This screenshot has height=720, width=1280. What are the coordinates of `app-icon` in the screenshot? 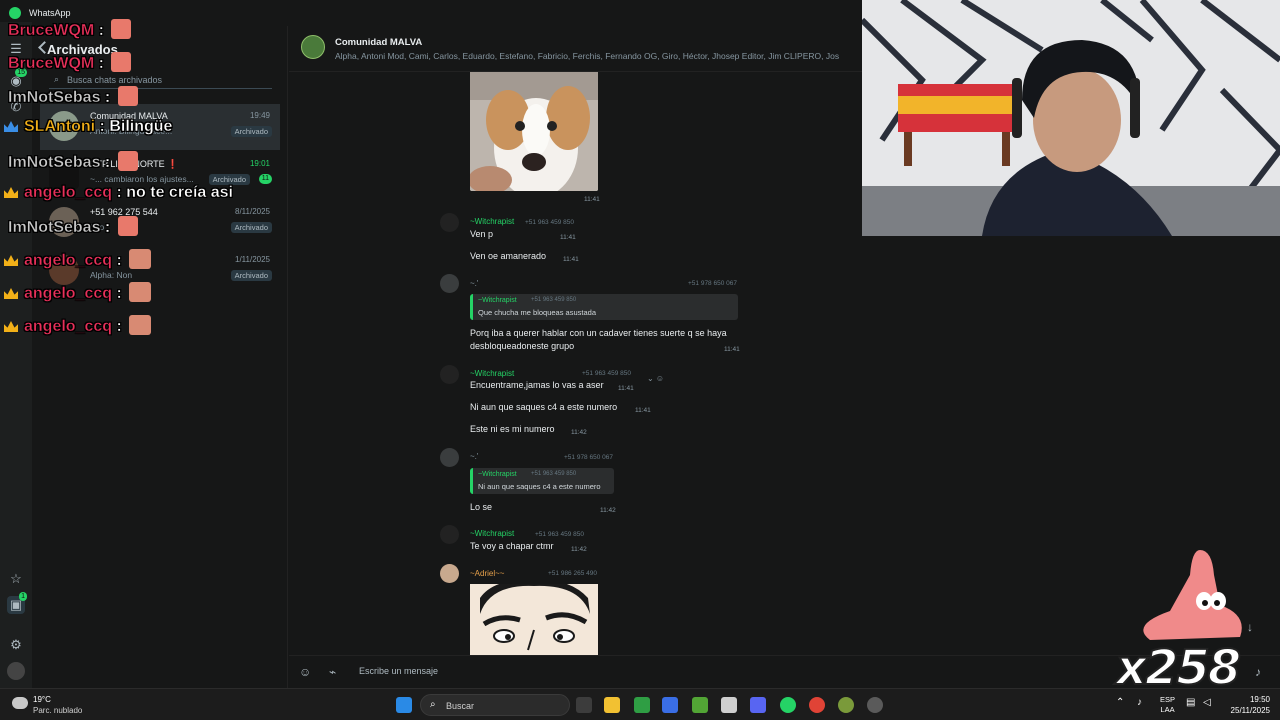 It's located at (846, 705).